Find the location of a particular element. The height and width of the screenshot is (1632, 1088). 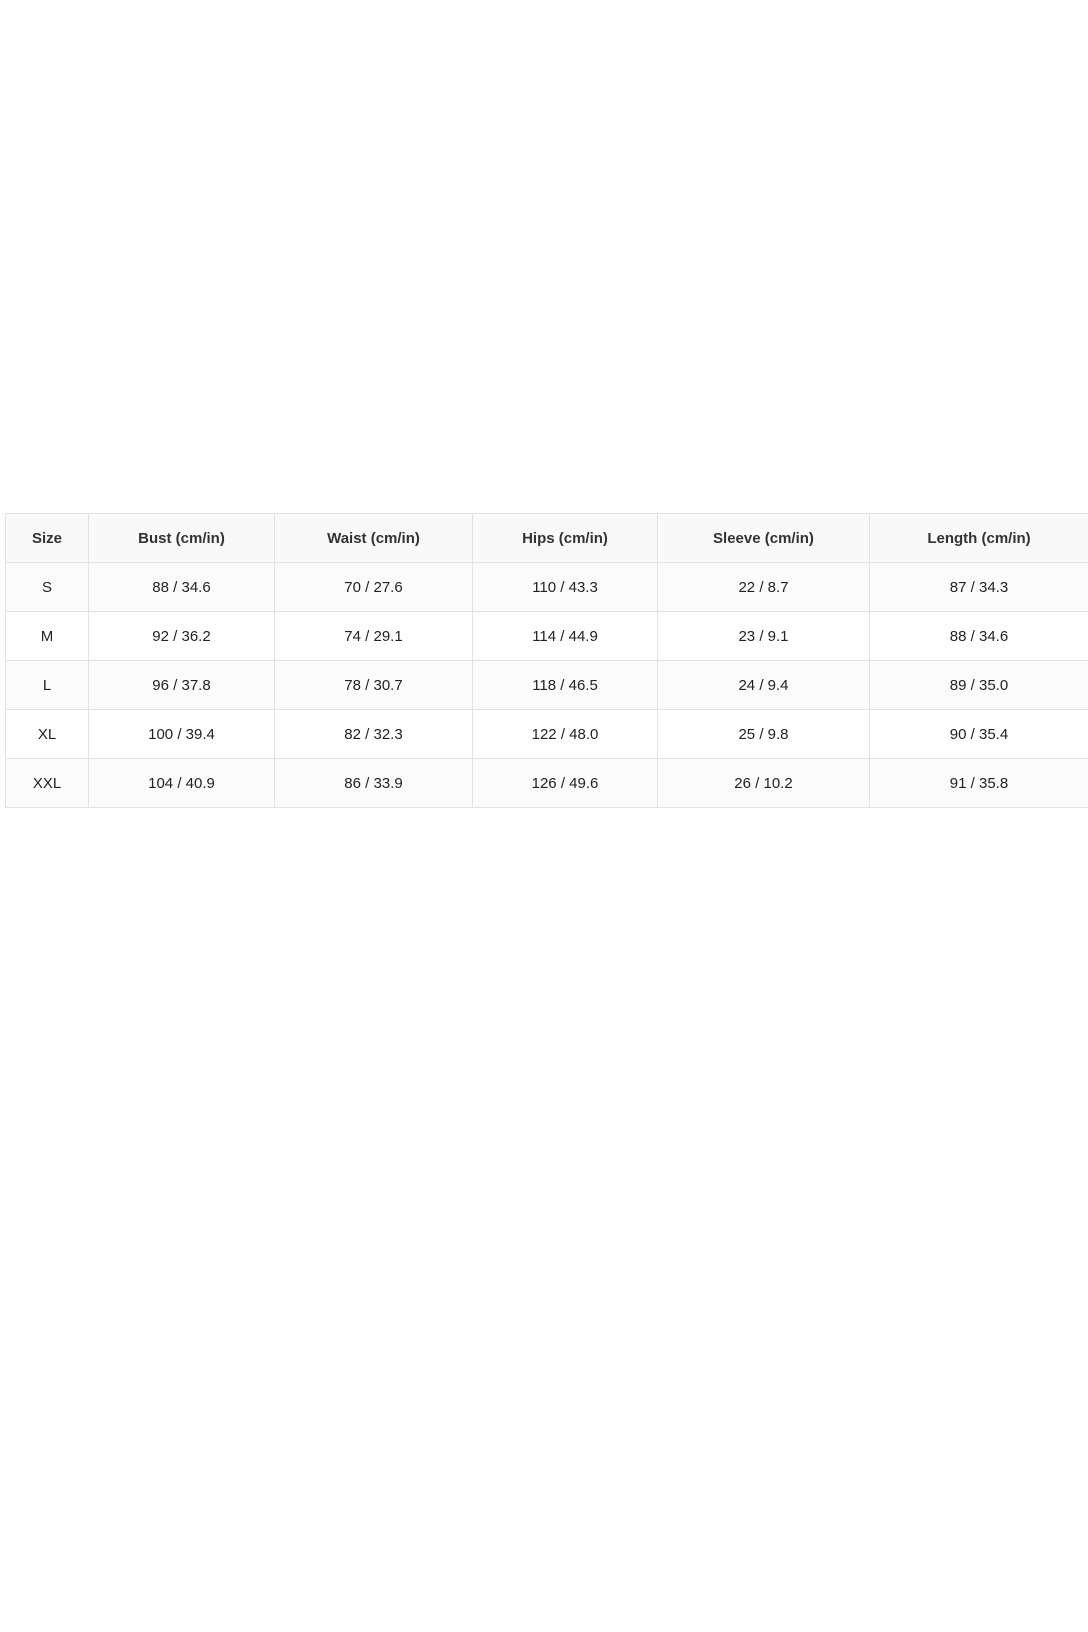

cell-size: L is located at coordinates (47, 685).